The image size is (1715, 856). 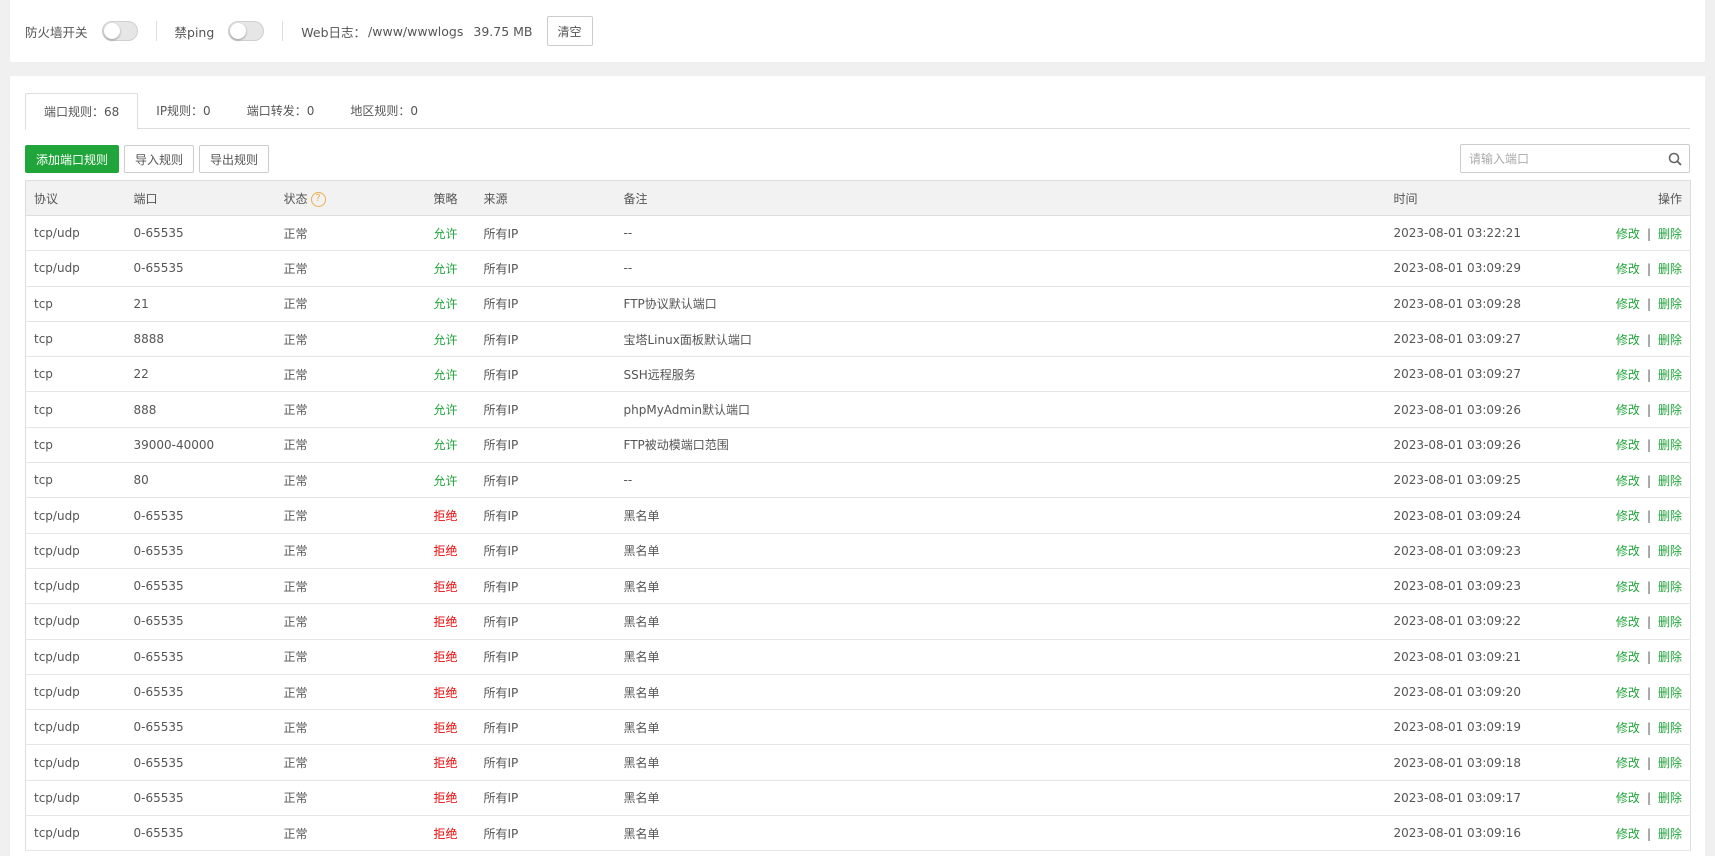 I want to click on cell-remark: FTP协议默认端口, so click(x=1000, y=304).